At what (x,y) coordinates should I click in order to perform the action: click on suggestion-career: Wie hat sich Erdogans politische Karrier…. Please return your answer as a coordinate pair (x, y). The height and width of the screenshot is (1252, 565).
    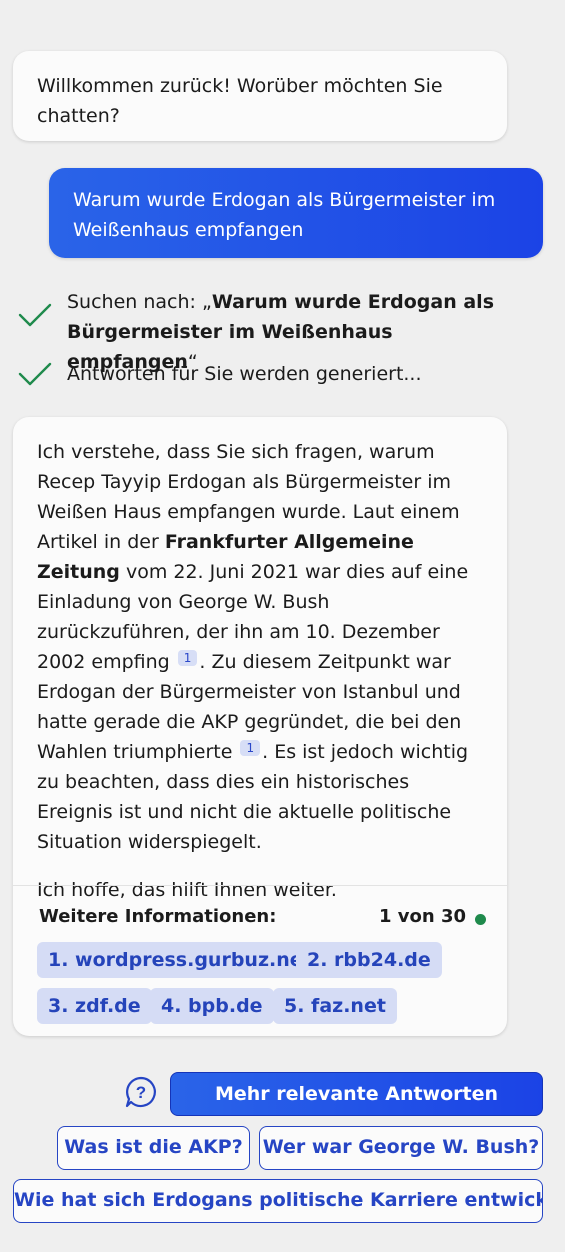
    Looking at the image, I should click on (278, 1201).